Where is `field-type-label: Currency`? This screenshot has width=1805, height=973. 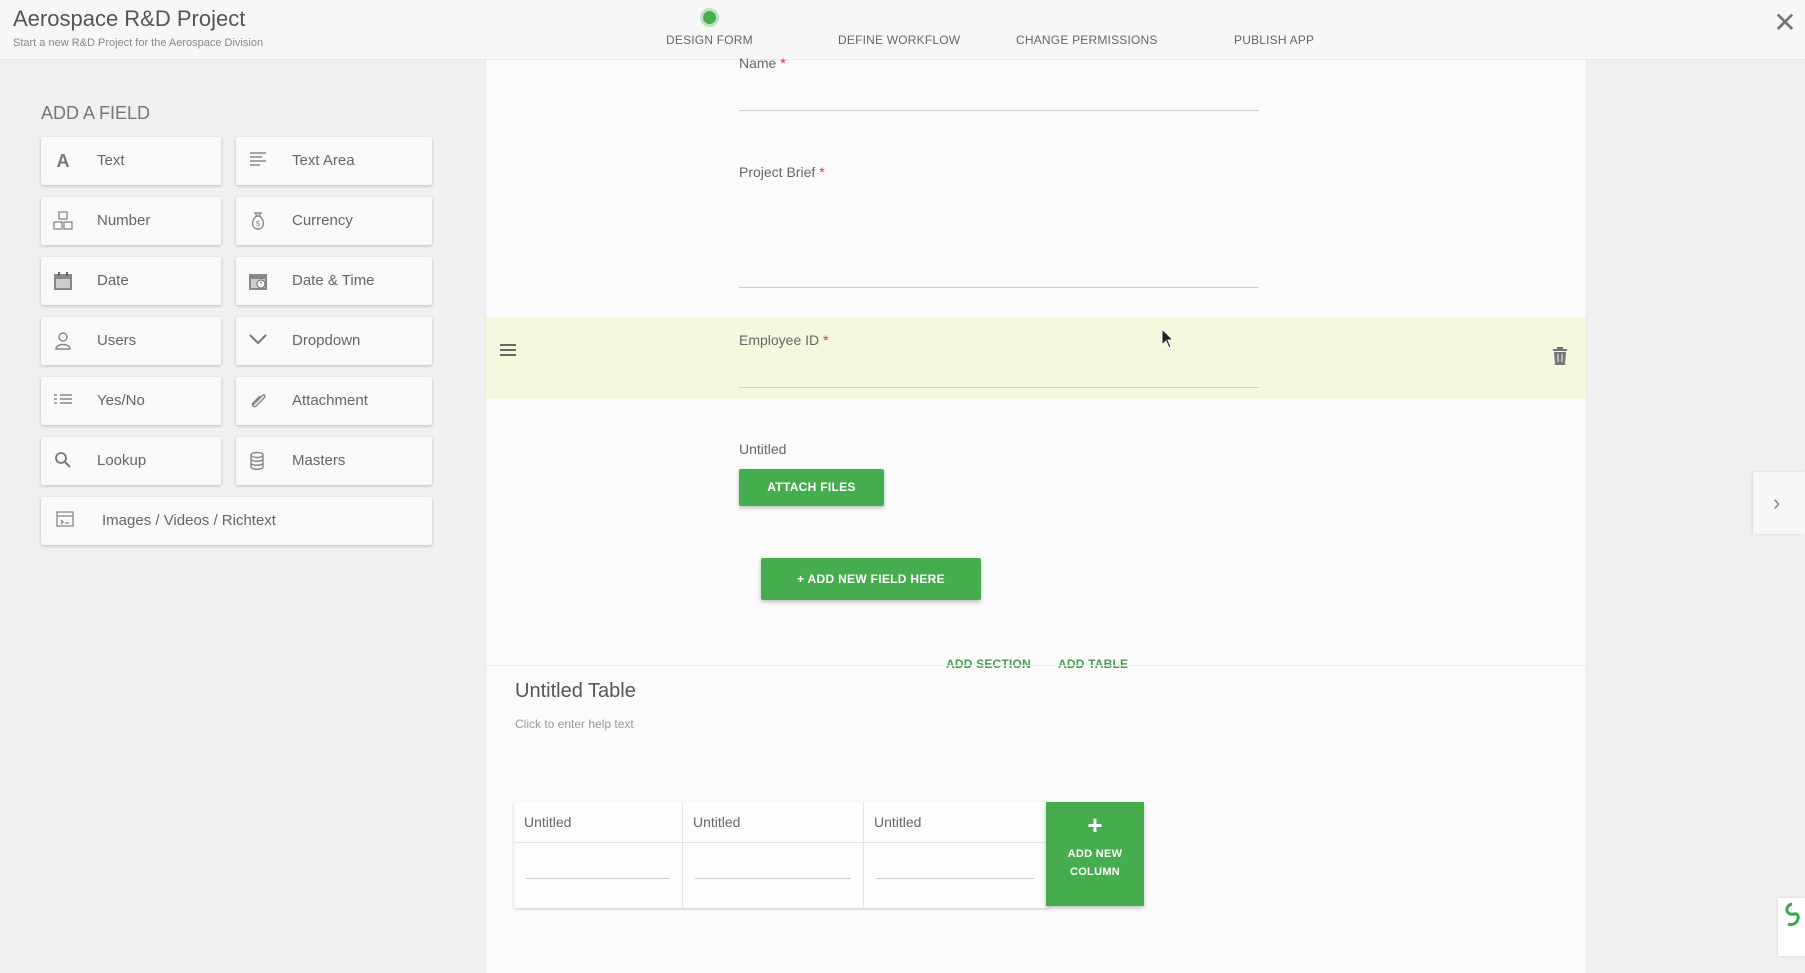
field-type-label: Currency is located at coordinates (322, 220).